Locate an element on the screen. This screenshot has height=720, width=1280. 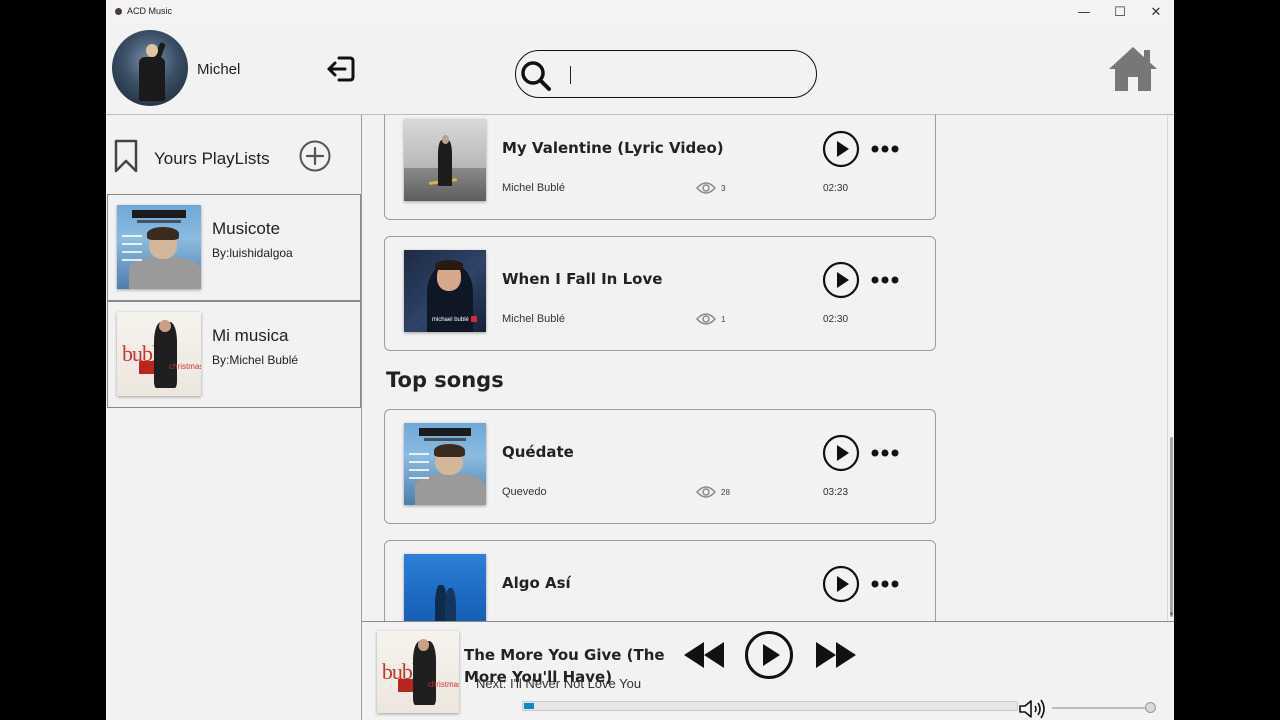
title-bar: ACD Music — ☐ ✕ is located at coordinates (640, 12).